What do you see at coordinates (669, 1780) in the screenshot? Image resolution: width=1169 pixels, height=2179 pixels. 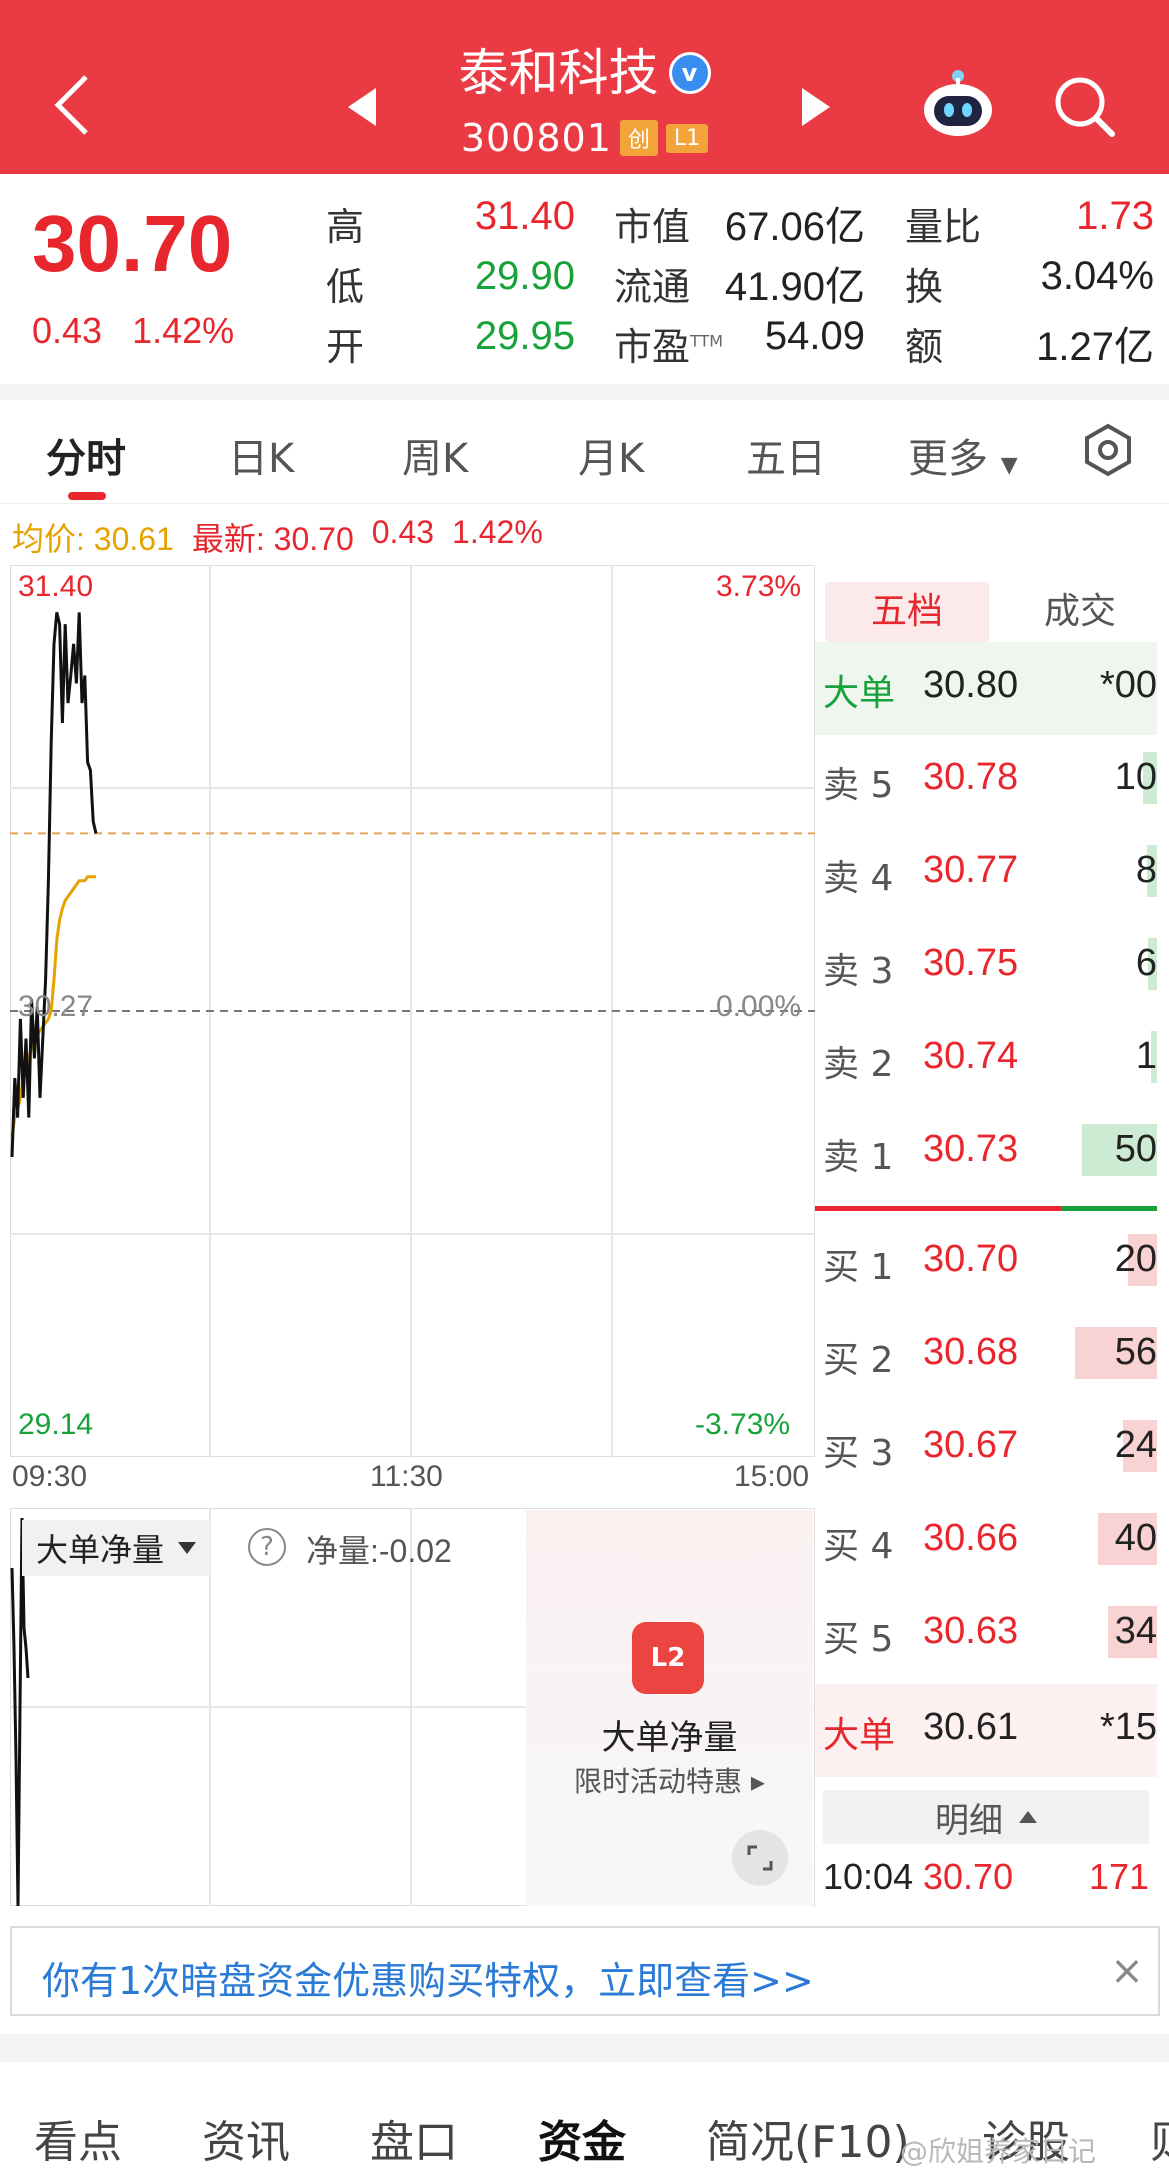 I see `promo-subtitle: 限时活动特惠 ▸` at bounding box center [669, 1780].